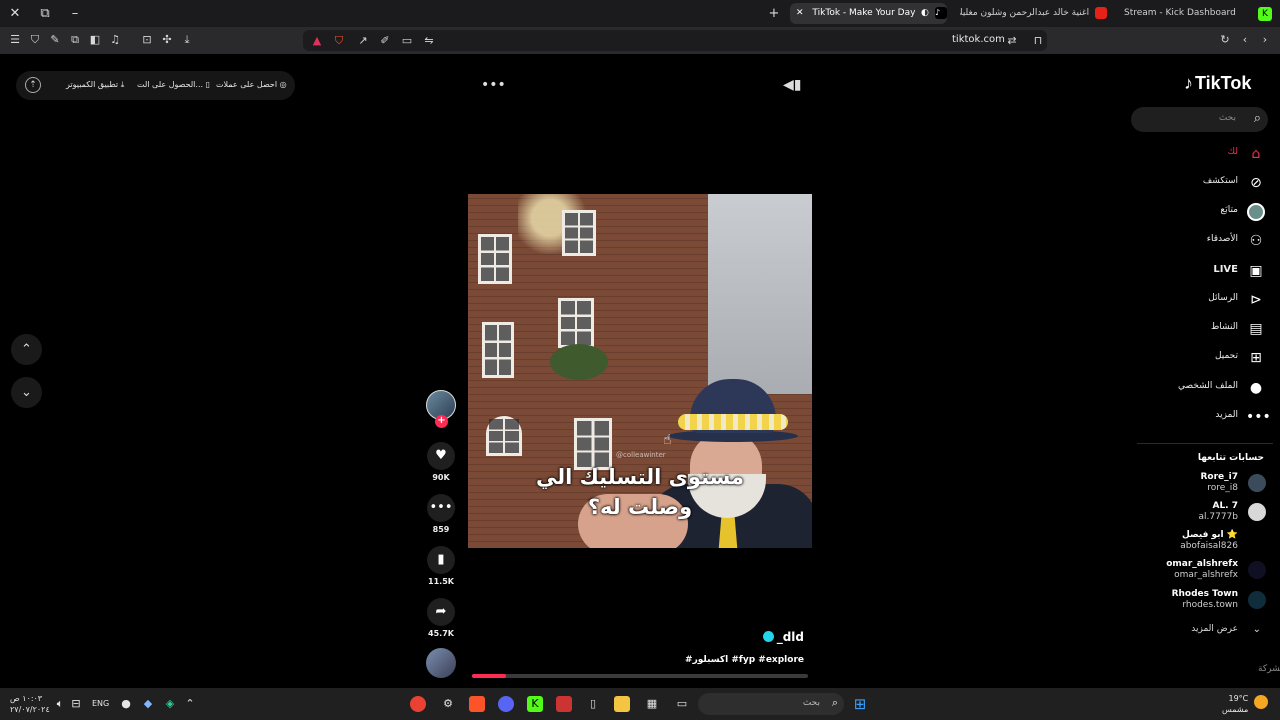 Image resolution: width=1280 pixels, height=720 pixels. Describe the element at coordinates (441, 618) in the screenshot. I see `share-button: ➦ 45.7K` at that location.